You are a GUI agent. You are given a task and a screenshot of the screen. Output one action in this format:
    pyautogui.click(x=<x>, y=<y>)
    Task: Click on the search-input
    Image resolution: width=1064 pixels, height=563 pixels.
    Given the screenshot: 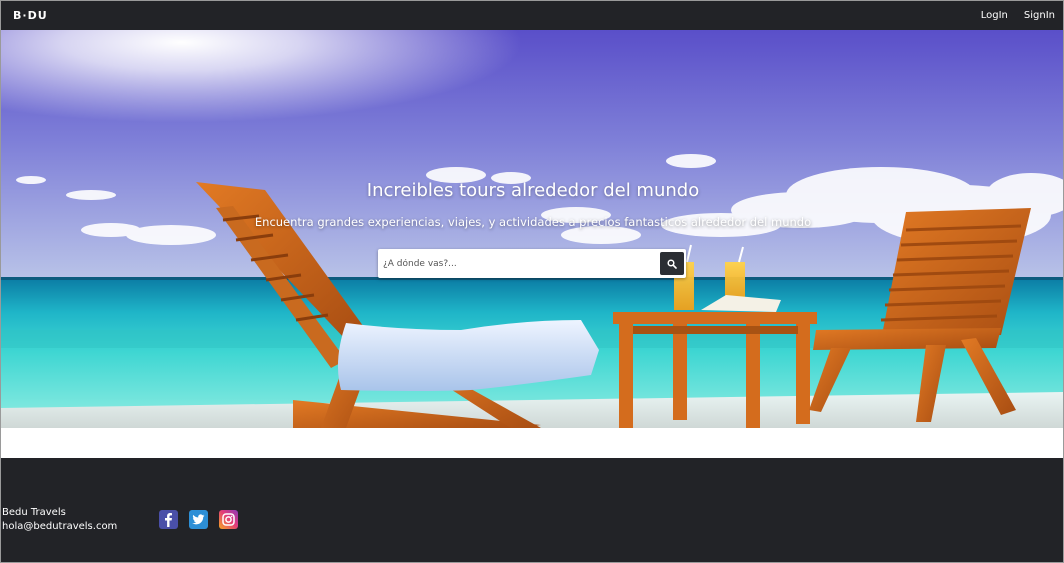 What is the action you would take?
    pyautogui.click(x=516, y=263)
    